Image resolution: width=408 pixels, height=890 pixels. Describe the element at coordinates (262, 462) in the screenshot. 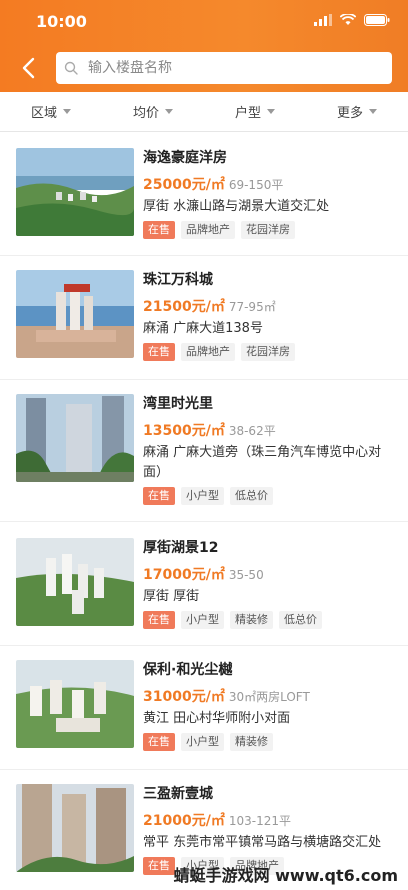

I see `listing-address: 麻涌 广麻大道旁（珠三角汽车博览中心对面）` at that location.